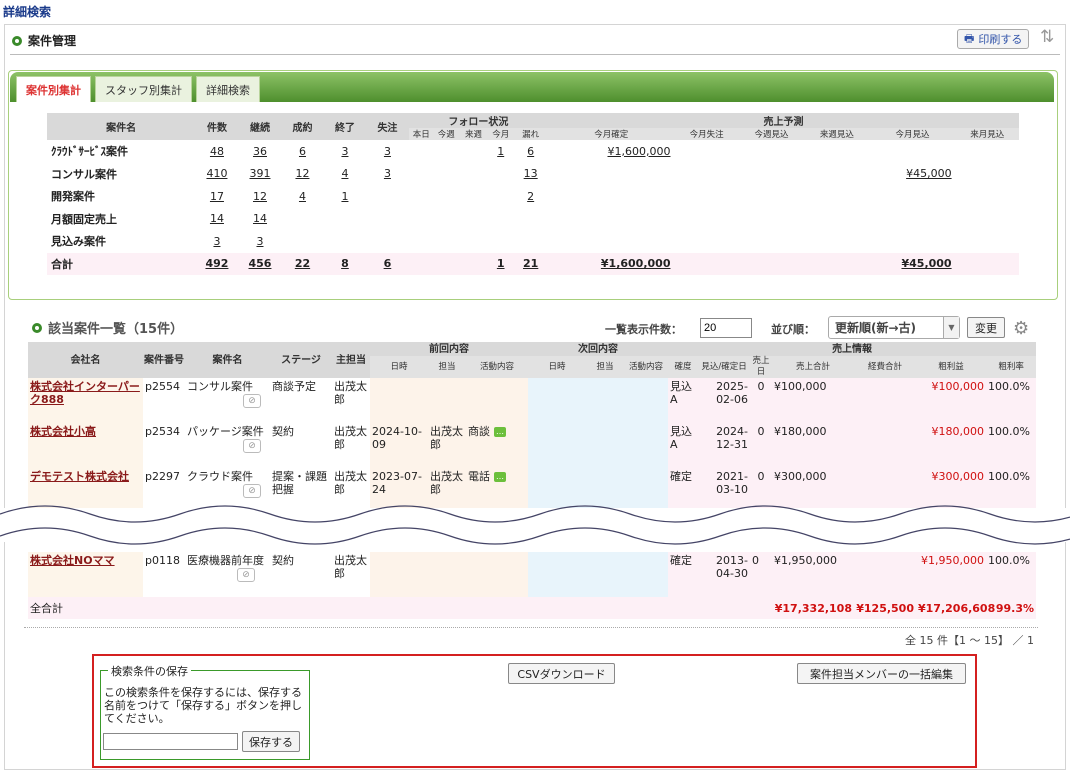 This screenshot has height=772, width=1070. What do you see at coordinates (530, 151) in the screenshot?
I see `summary-missed-link: 6` at bounding box center [530, 151].